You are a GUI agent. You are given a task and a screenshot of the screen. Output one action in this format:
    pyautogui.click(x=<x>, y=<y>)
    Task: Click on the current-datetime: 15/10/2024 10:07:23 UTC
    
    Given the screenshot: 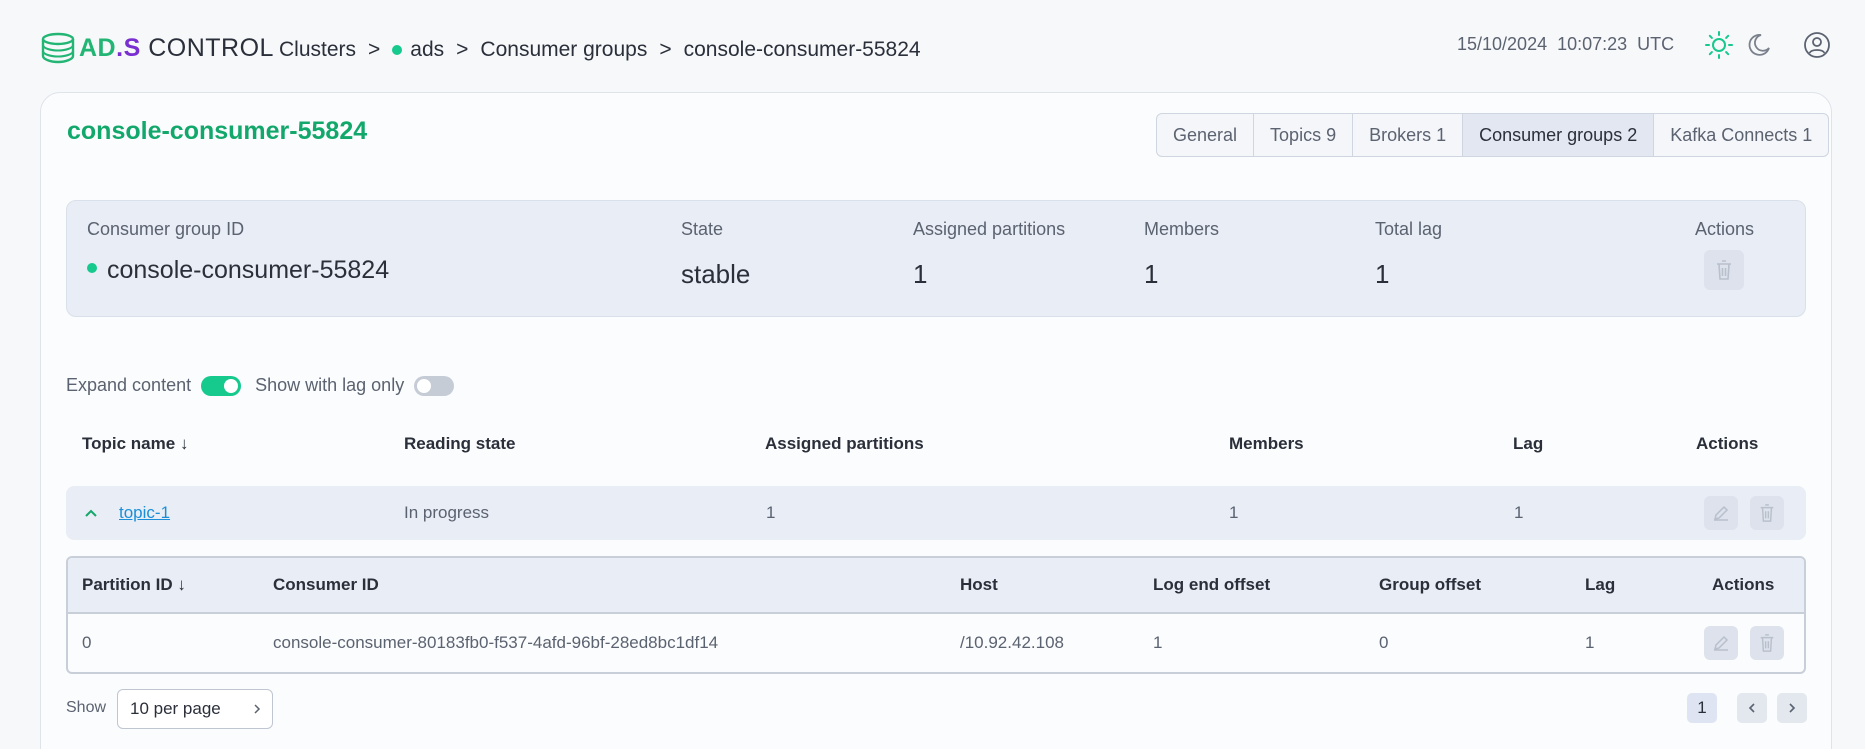 What is the action you would take?
    pyautogui.click(x=1565, y=44)
    